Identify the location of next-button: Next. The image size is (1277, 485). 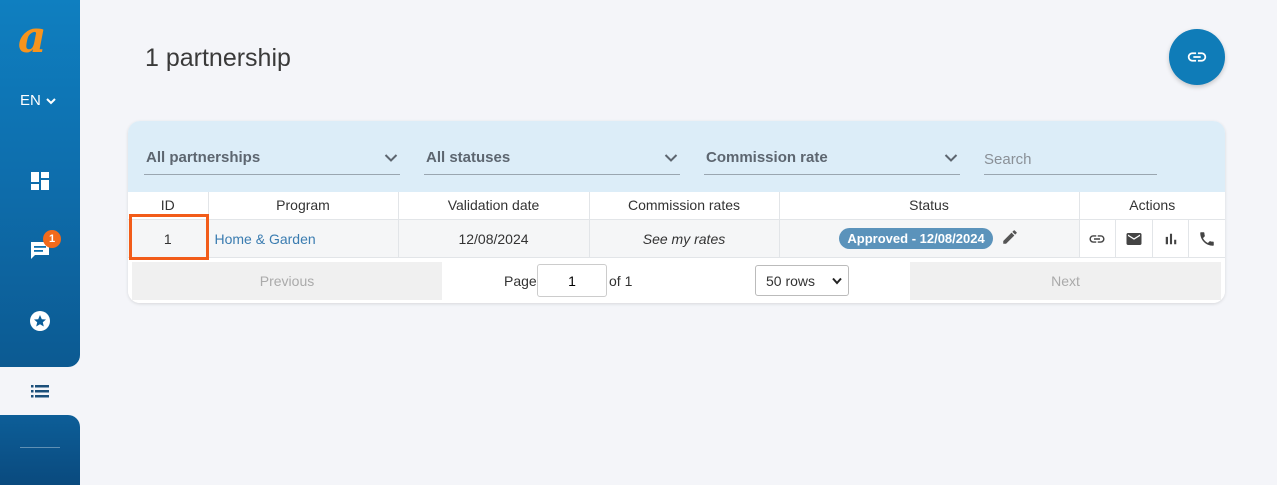
(1065, 281).